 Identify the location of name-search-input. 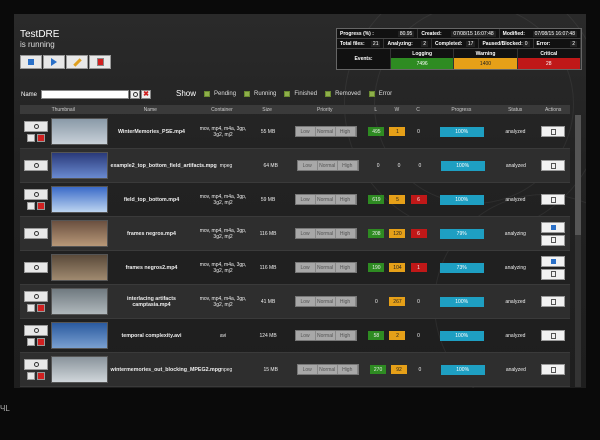
(85, 94).